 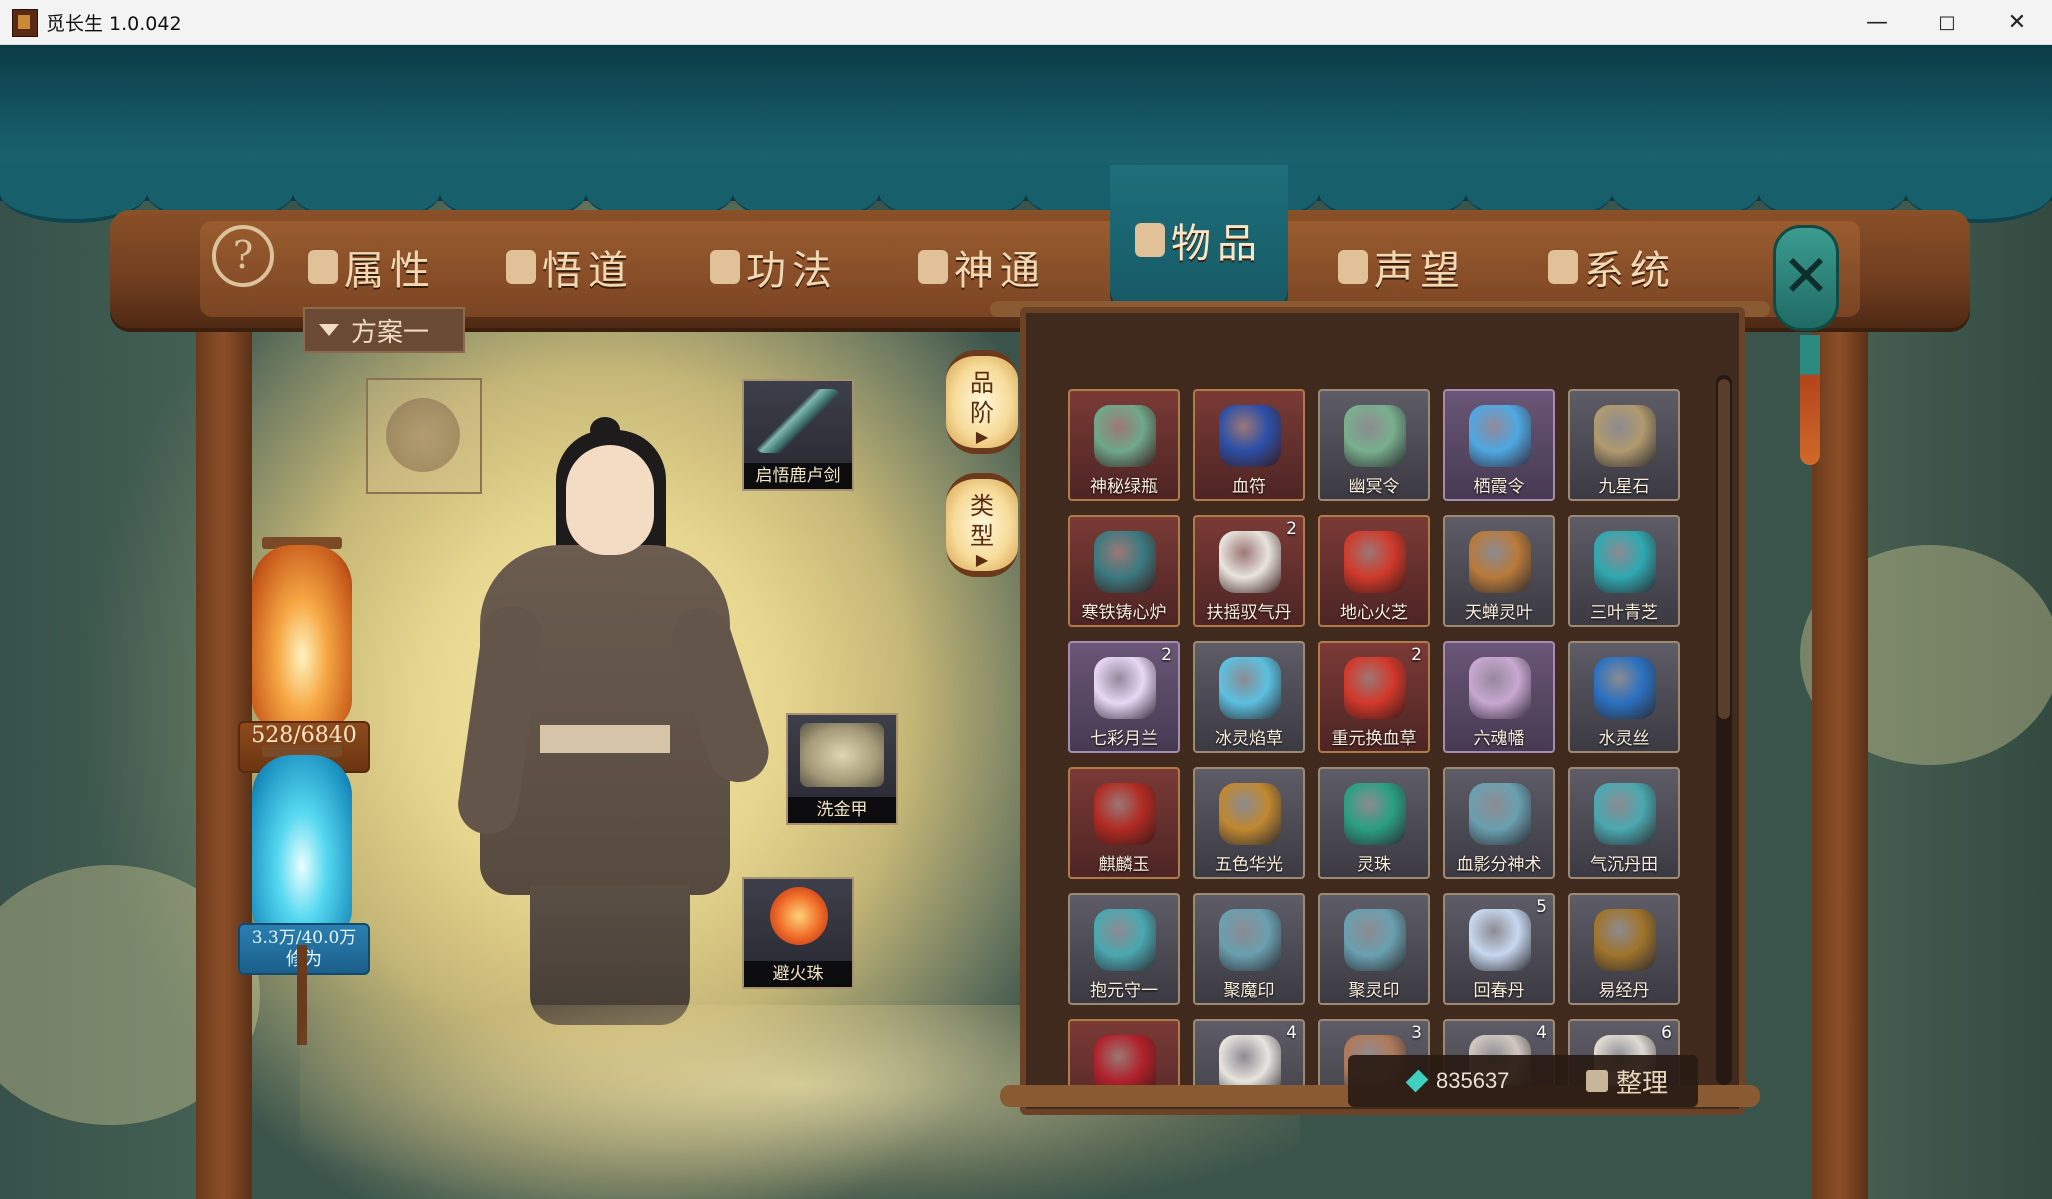 I want to click on tab-enlightenment: 悟道, so click(x=570, y=267).